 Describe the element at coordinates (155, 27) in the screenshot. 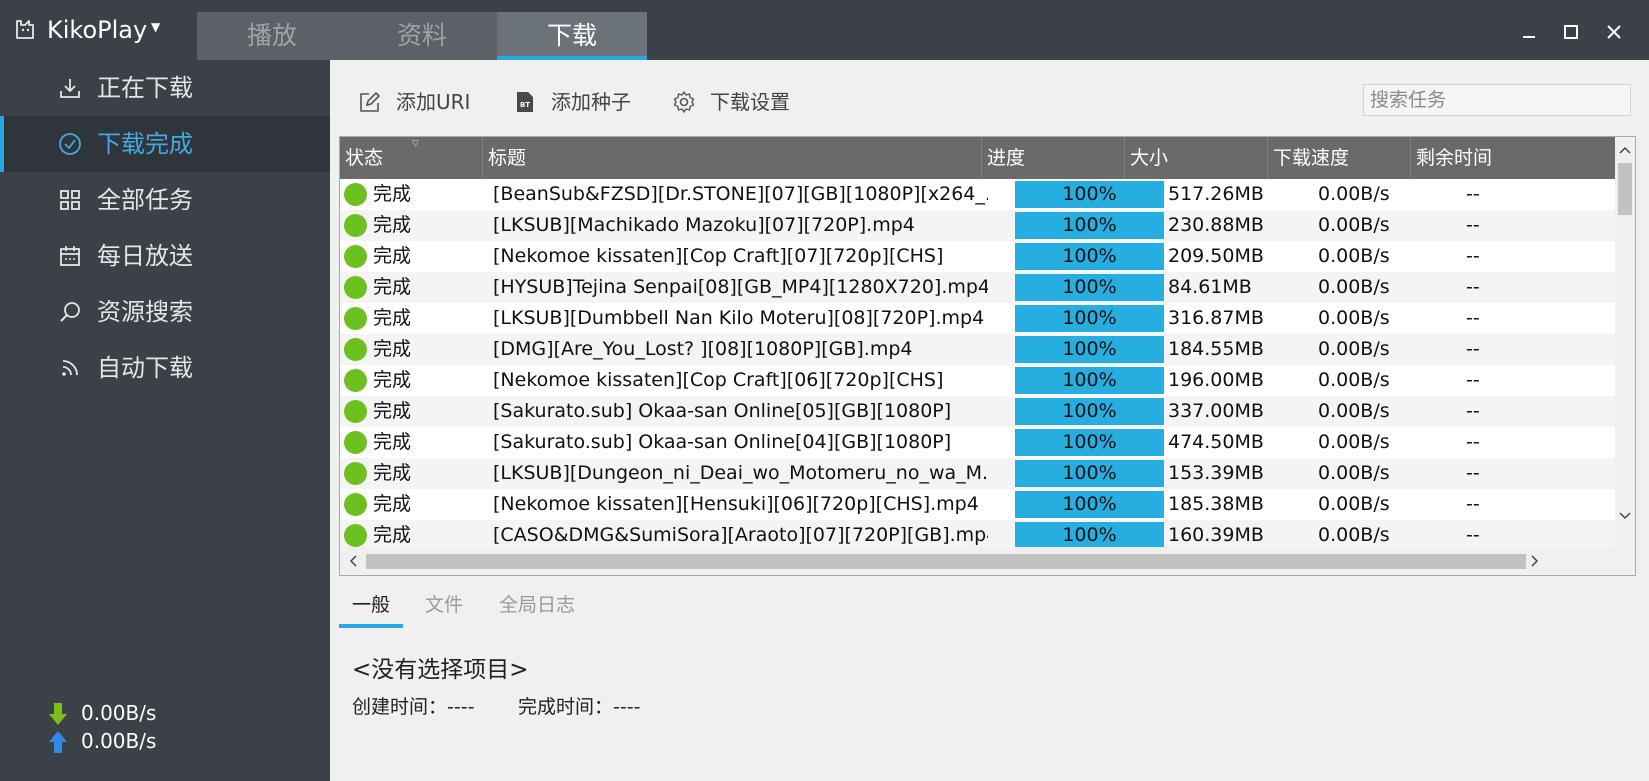

I see `app-menu-caret-icon: ▼` at that location.